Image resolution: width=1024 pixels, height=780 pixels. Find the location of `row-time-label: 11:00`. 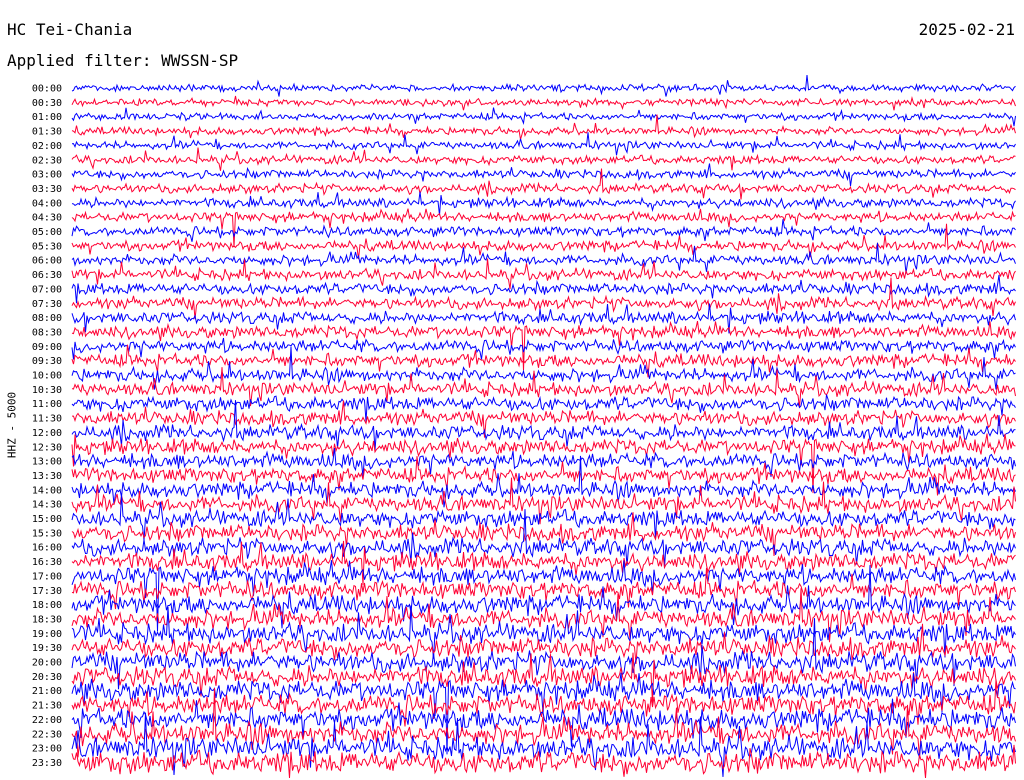

row-time-label: 11:00 is located at coordinates (47, 404).